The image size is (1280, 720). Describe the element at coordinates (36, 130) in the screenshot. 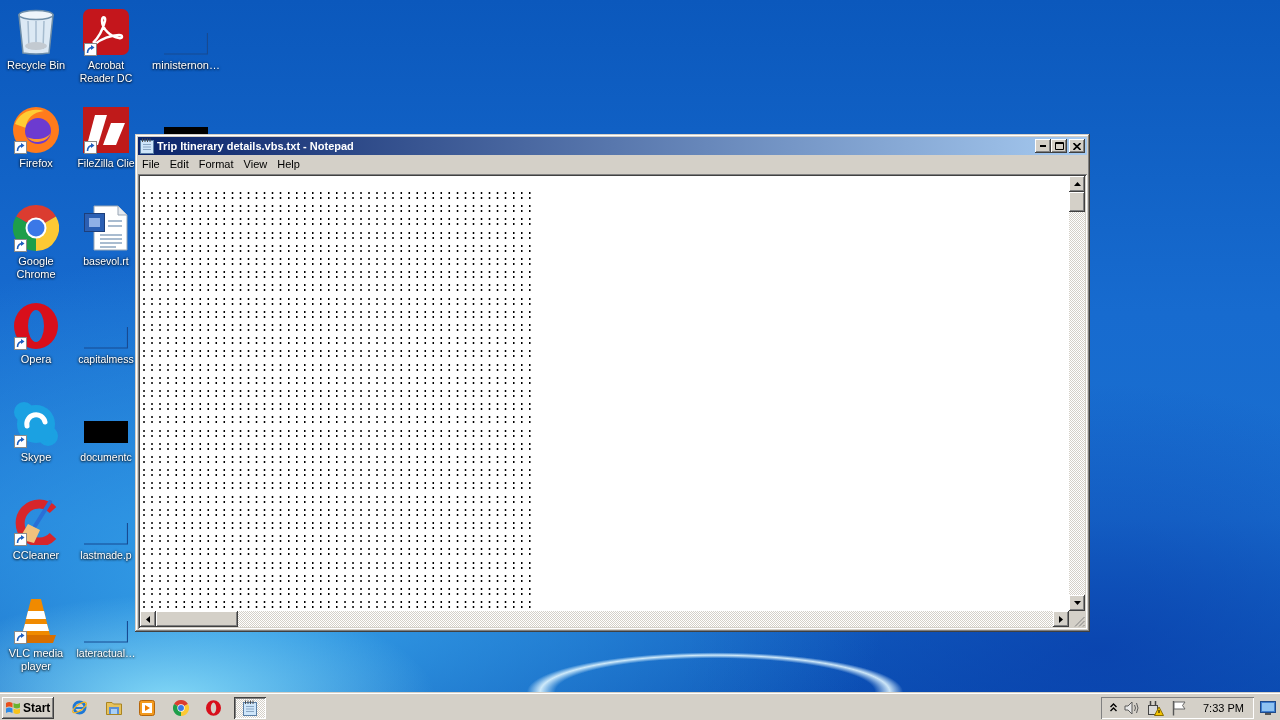

I see `globe-logo-icon` at that location.